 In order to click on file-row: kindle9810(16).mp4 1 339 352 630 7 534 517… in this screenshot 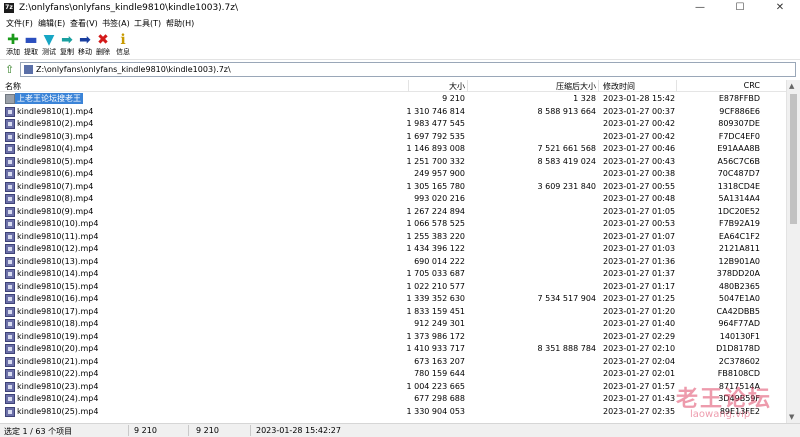, I will do `click(393, 299)`.